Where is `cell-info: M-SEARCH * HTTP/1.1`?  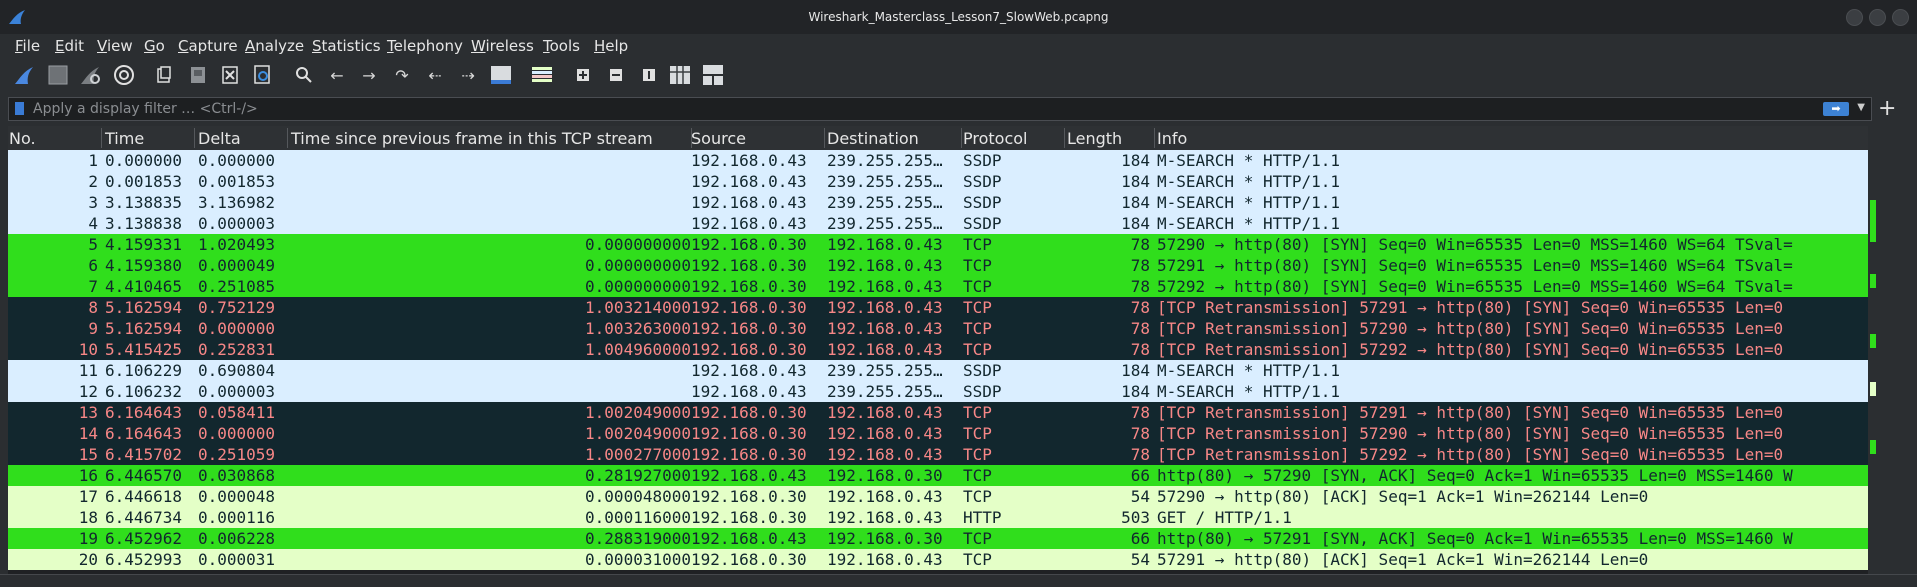
cell-info: M-SEARCH * HTTP/1.1 is located at coordinates (1249, 160).